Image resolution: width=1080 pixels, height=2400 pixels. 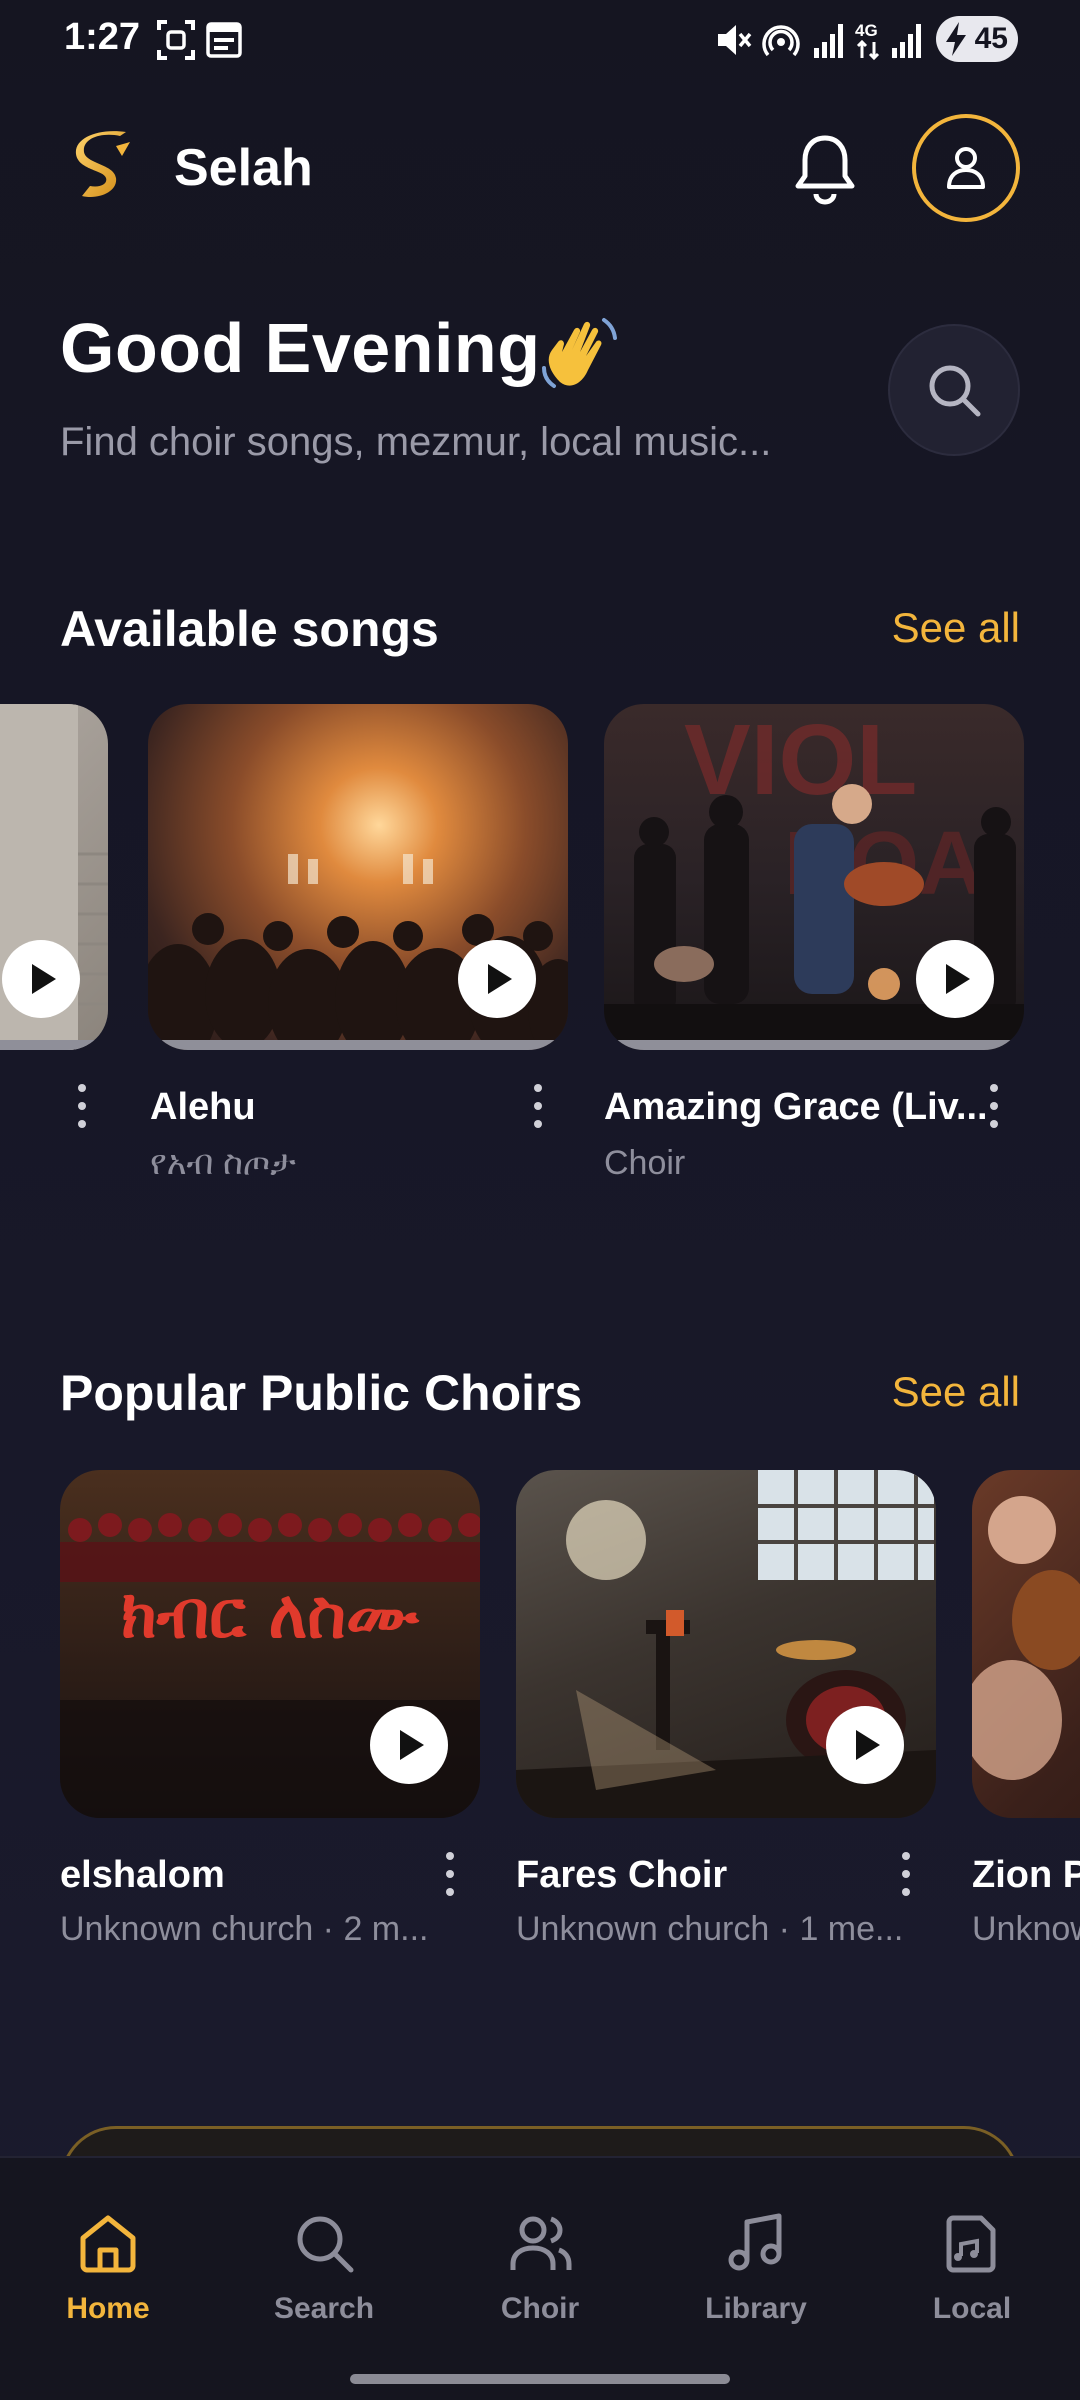 I want to click on calendar-icon, so click(x=224, y=40).